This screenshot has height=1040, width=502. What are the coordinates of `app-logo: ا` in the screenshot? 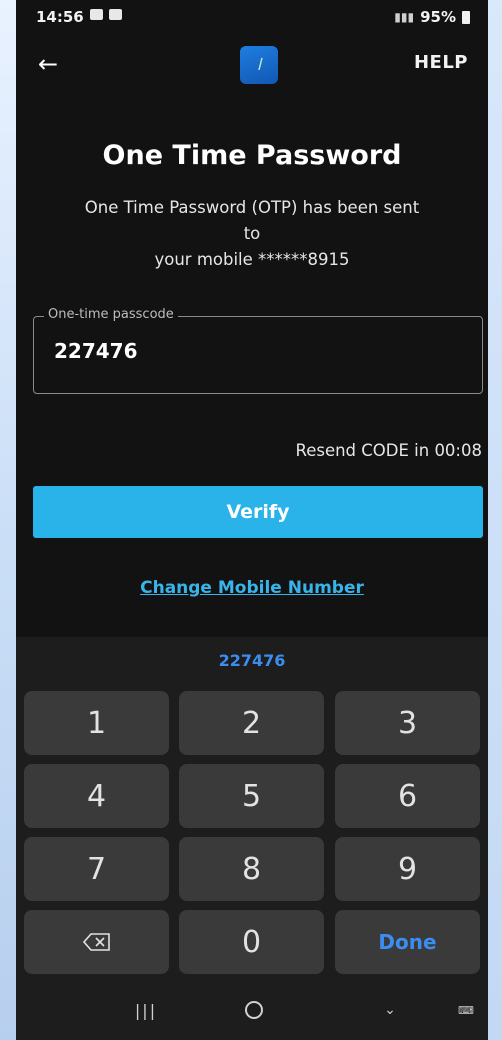 It's located at (259, 65).